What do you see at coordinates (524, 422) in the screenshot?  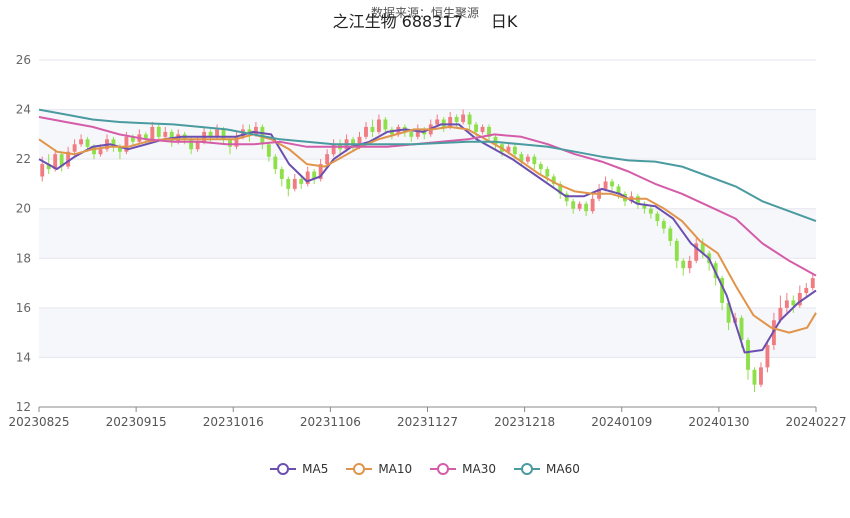 I see `x-tick-label: 20231218` at bounding box center [524, 422].